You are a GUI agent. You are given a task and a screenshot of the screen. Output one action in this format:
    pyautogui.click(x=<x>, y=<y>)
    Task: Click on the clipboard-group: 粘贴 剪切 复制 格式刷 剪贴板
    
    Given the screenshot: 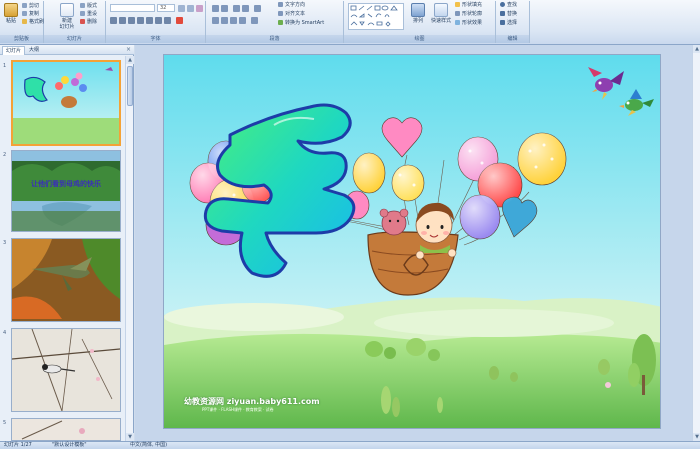 What is the action you would take?
    pyautogui.click(x=22, y=22)
    